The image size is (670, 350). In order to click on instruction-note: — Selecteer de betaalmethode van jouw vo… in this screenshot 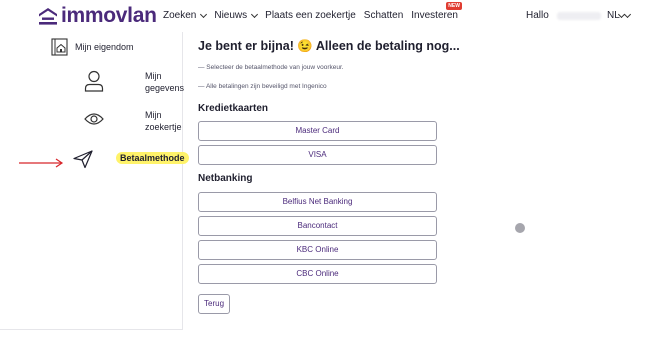, I will do `click(271, 67)`.